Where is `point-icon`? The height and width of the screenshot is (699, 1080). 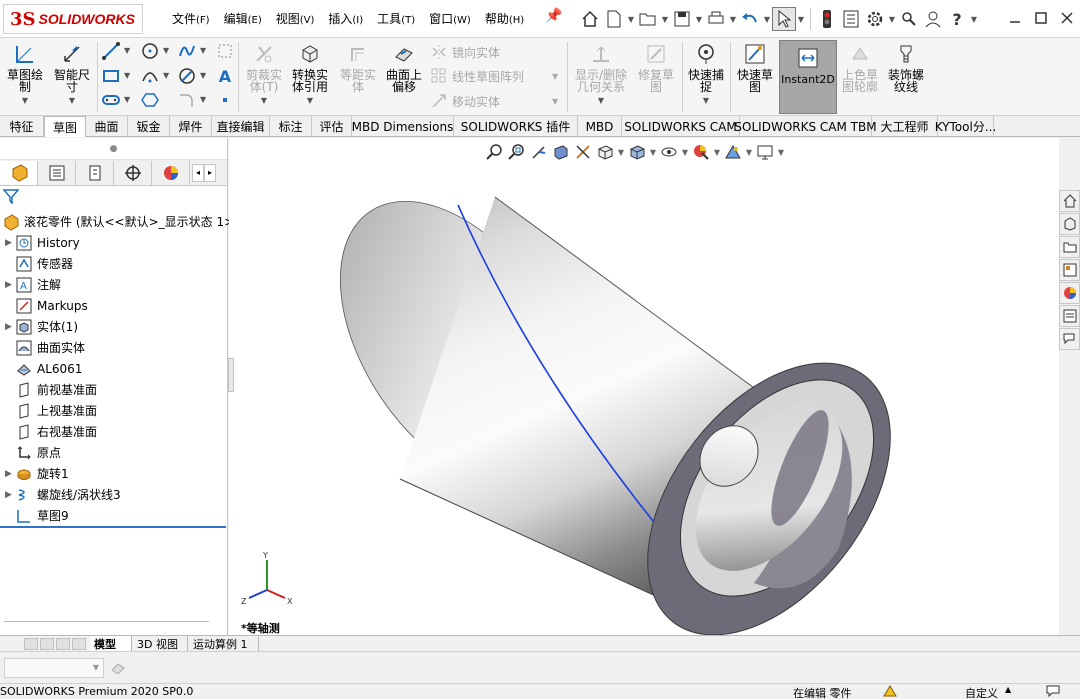 point-icon is located at coordinates (225, 100).